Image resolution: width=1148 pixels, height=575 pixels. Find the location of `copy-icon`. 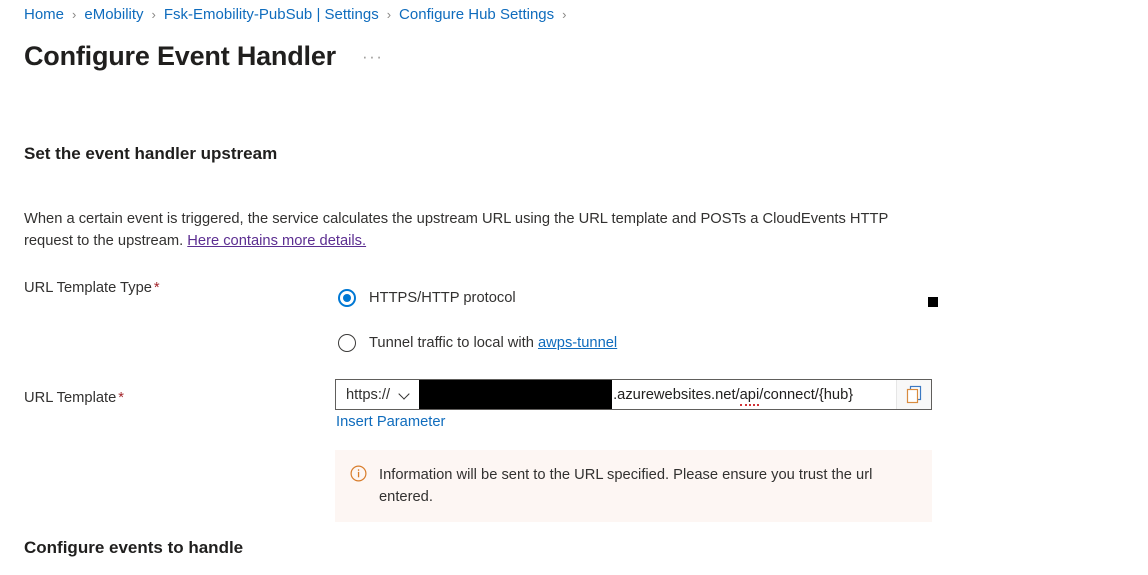

copy-icon is located at coordinates (914, 394).